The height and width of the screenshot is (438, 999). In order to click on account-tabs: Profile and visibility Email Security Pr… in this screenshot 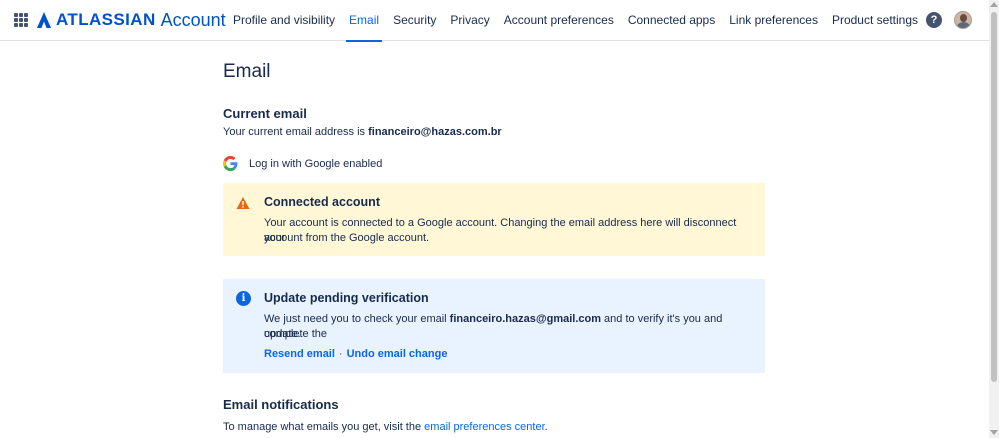, I will do `click(575, 21)`.